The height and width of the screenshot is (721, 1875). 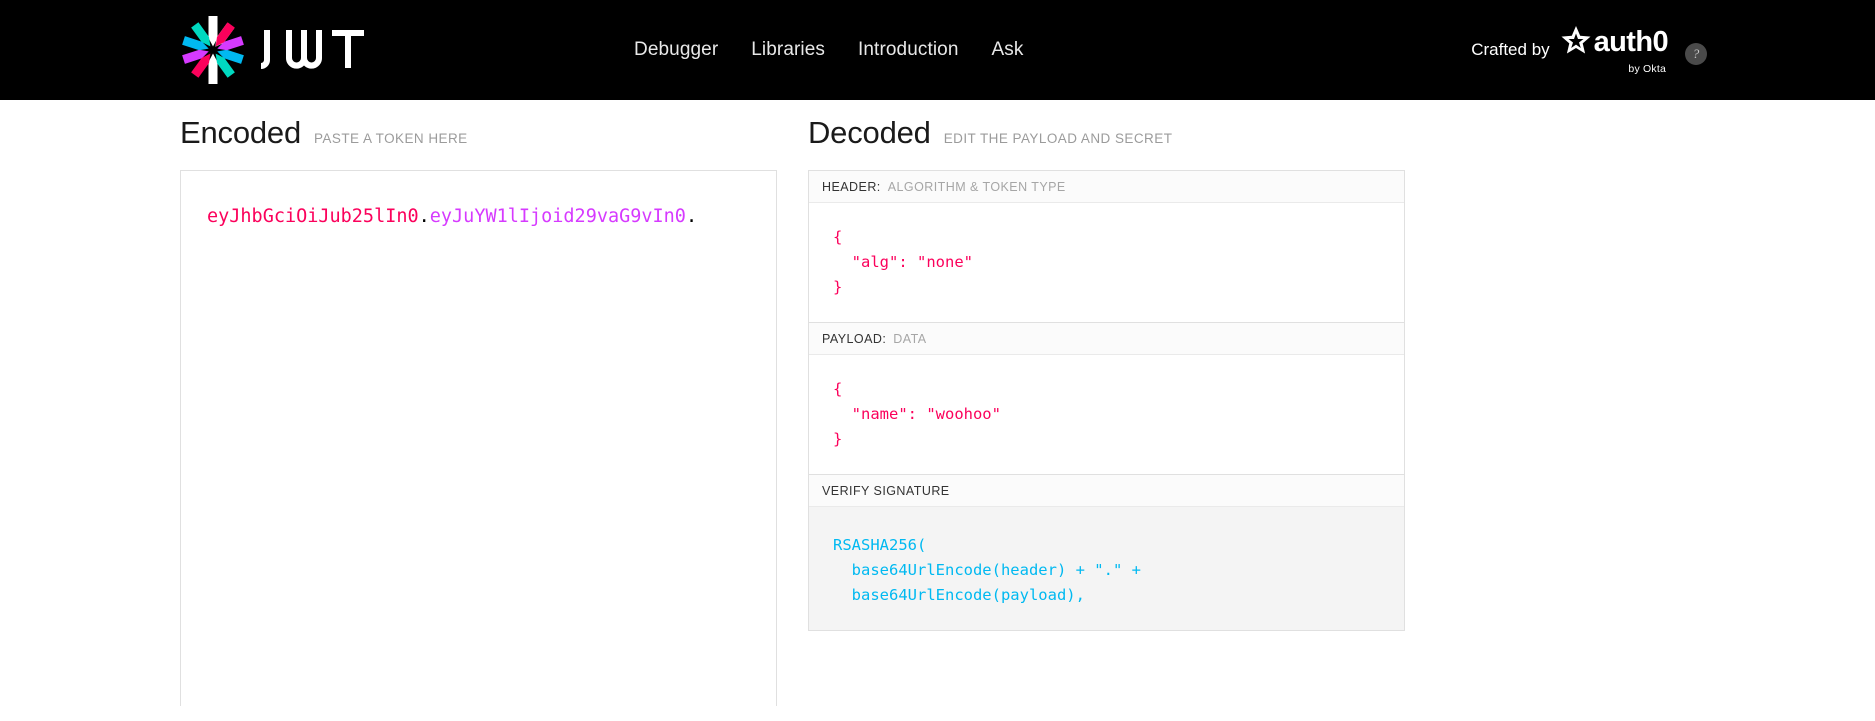 I want to click on encoded-title: Encoded, so click(x=240, y=132).